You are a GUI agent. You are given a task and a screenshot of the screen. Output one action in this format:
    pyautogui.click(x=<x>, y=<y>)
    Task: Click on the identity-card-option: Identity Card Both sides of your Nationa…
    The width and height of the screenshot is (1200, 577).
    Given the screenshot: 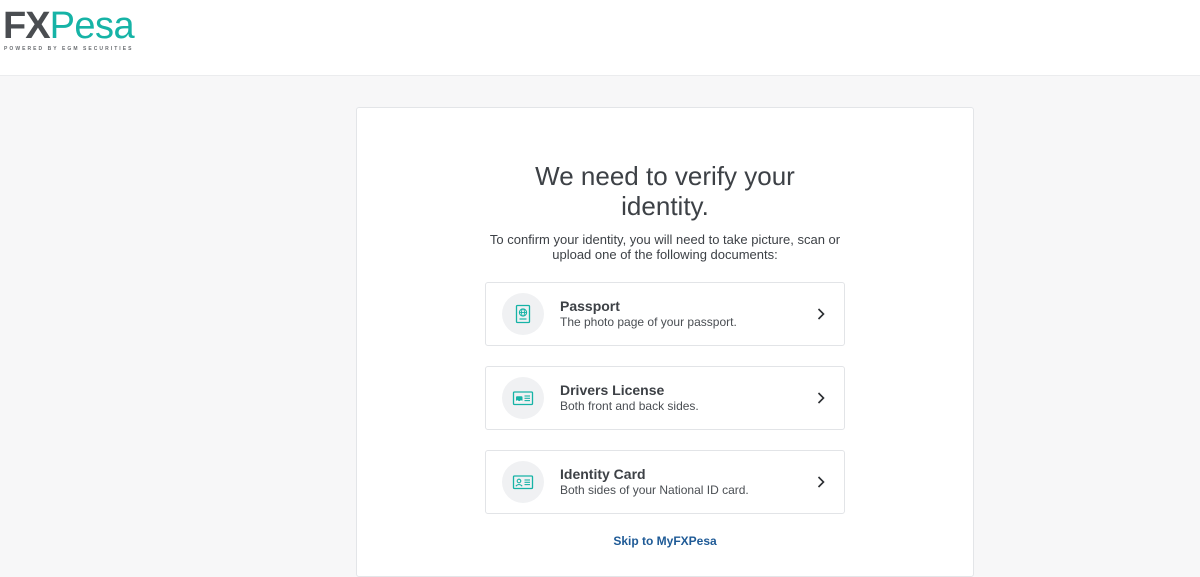 What is the action you would take?
    pyautogui.click(x=665, y=482)
    